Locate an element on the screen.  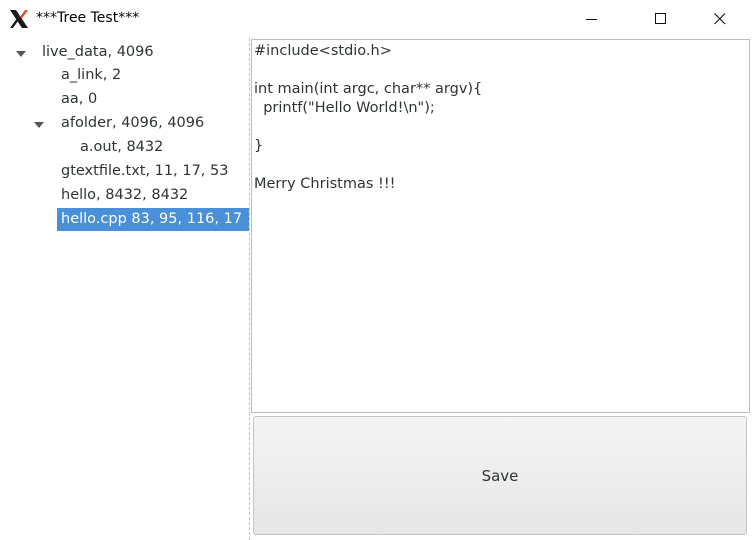
tree-row-label: a.out, 8432 is located at coordinates (122, 147).